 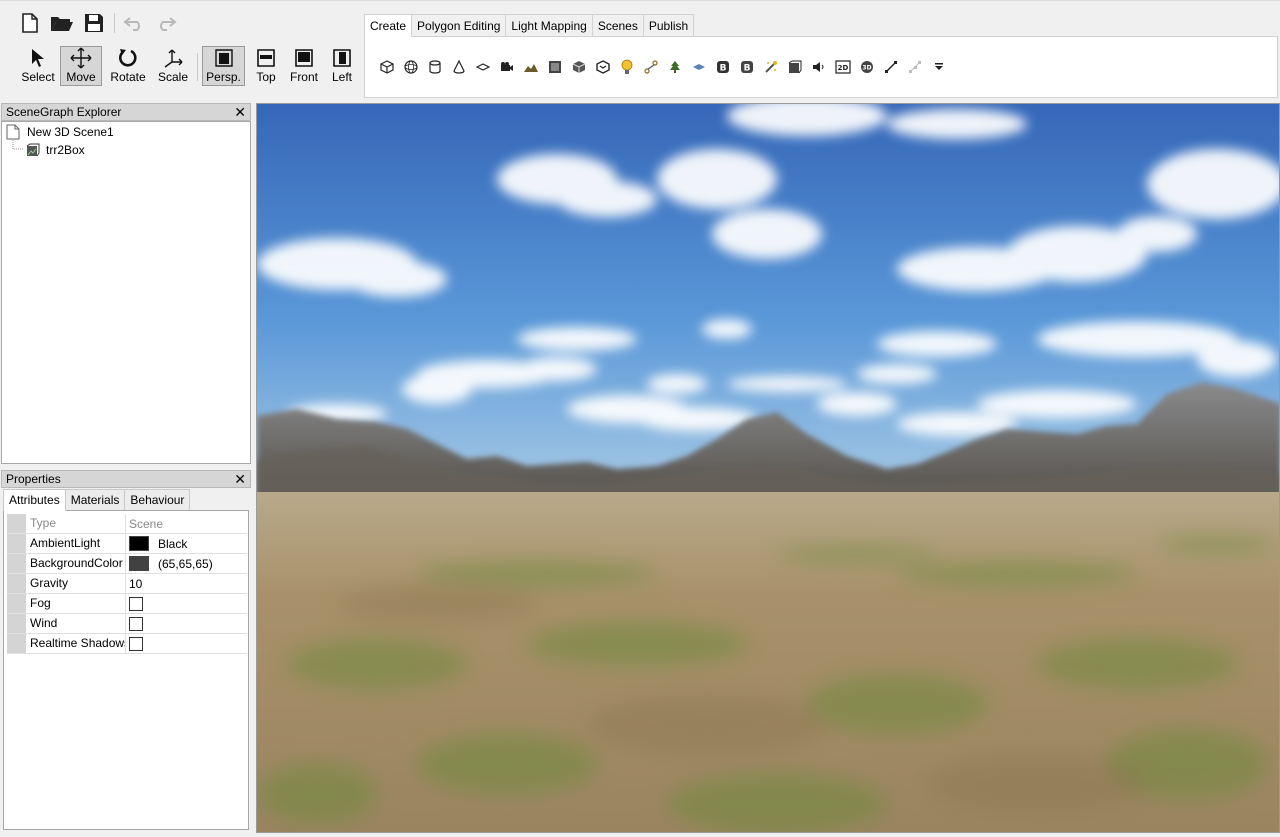 What do you see at coordinates (915, 67) in the screenshot?
I see `nodes-icon` at bounding box center [915, 67].